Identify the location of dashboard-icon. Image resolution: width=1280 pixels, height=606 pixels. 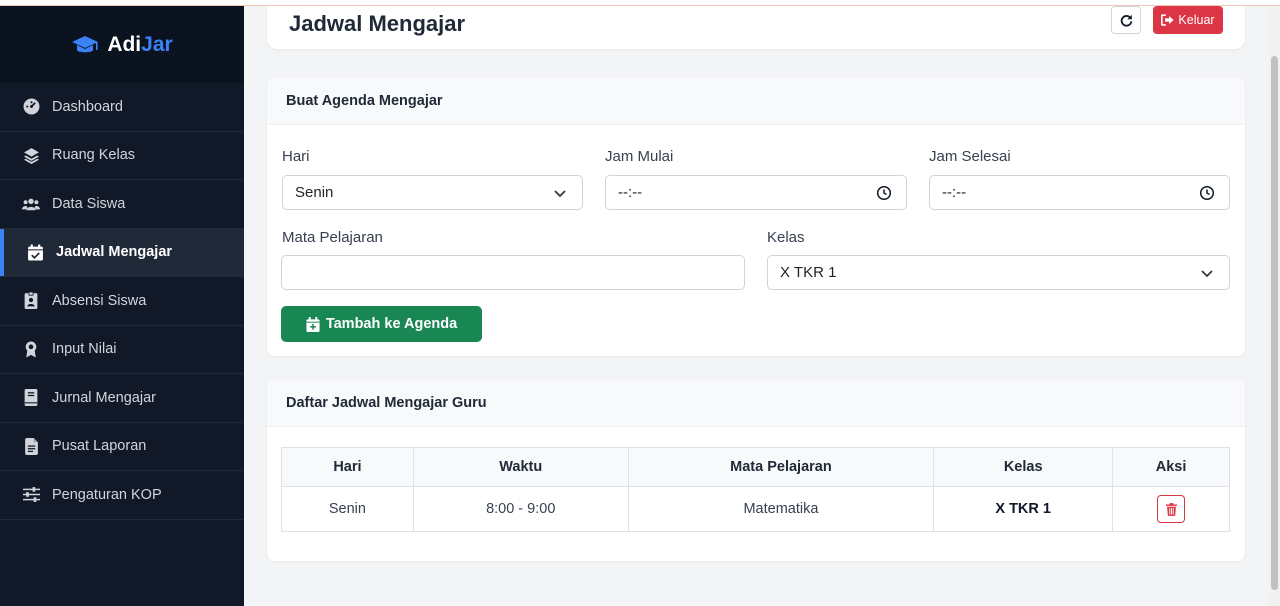
(31, 107).